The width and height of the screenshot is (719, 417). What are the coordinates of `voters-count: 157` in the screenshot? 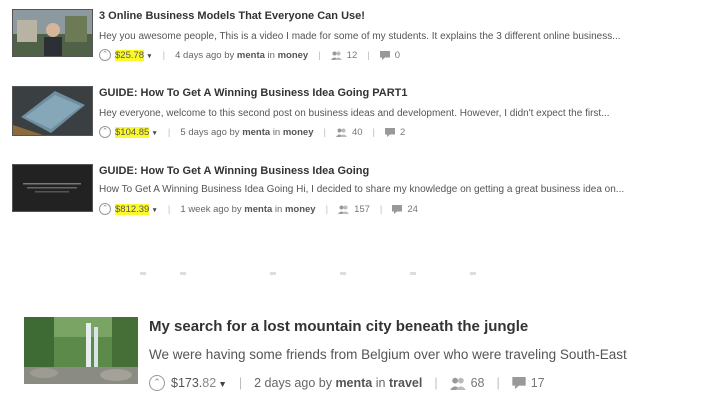 It's located at (354, 209).